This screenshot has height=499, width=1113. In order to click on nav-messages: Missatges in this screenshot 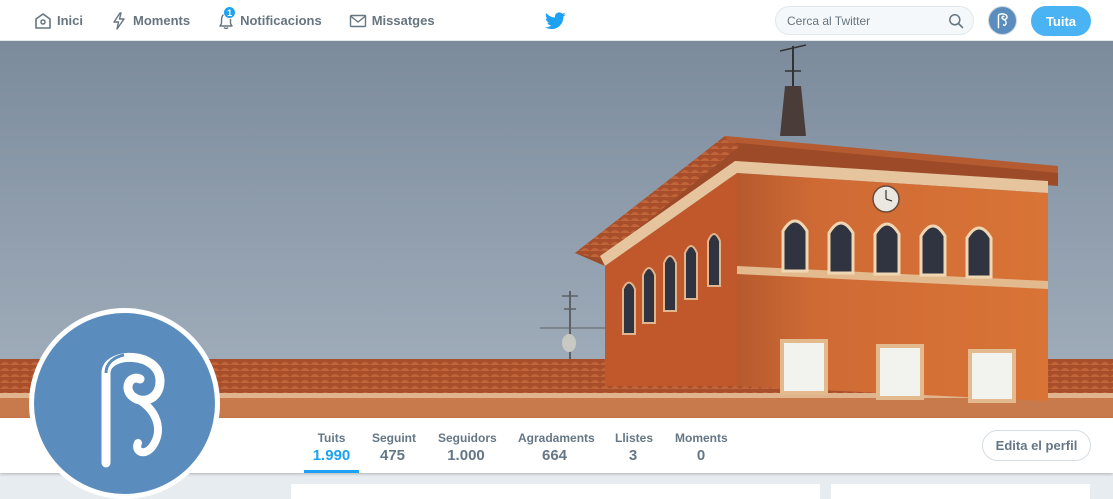, I will do `click(392, 20)`.